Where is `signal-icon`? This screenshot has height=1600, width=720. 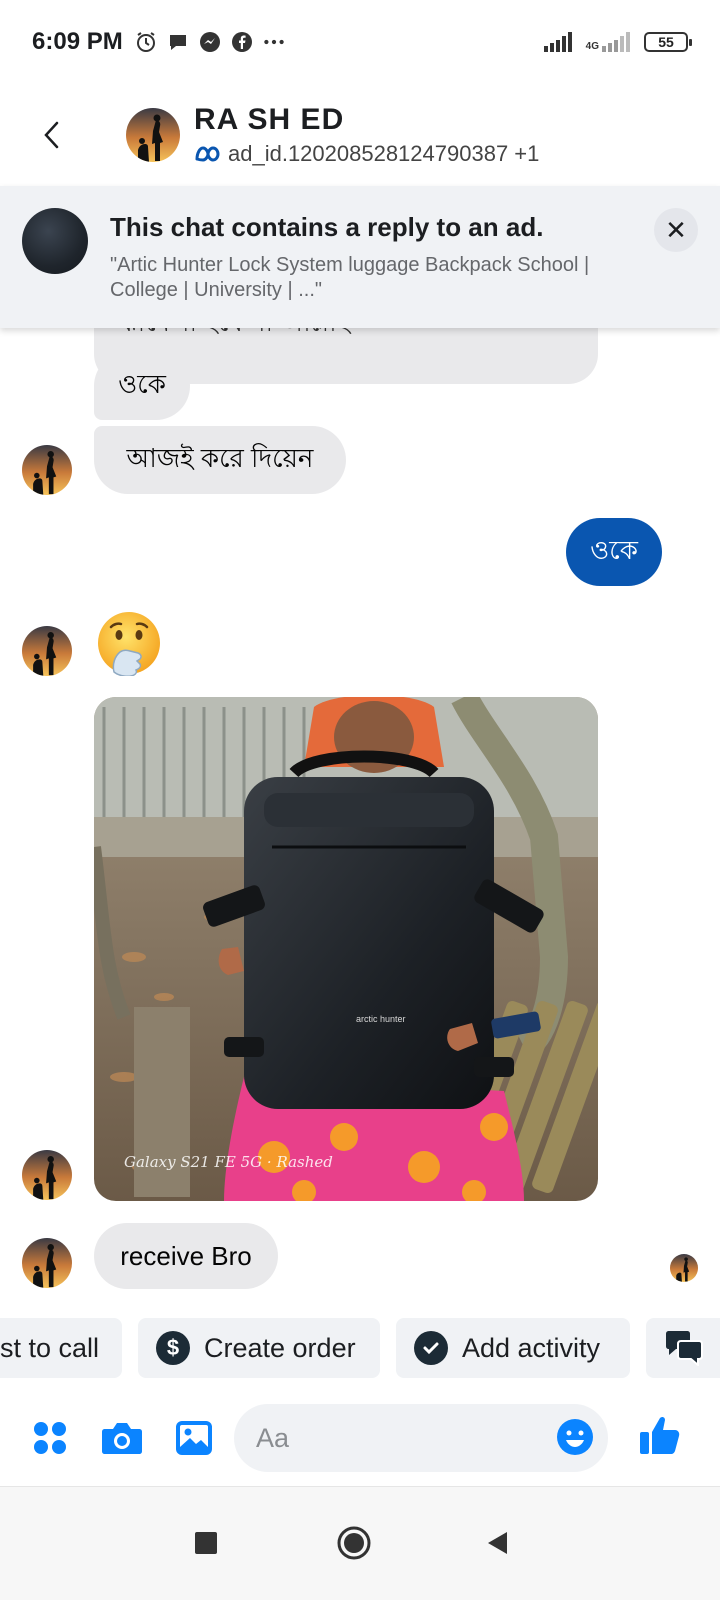
signal-icon is located at coordinates (557, 42).